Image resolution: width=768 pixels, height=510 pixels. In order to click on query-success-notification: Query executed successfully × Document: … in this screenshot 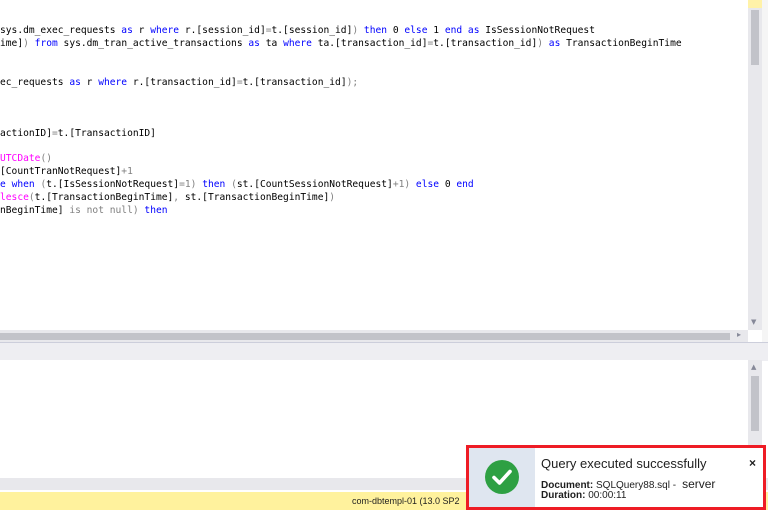, I will do `click(616, 477)`.